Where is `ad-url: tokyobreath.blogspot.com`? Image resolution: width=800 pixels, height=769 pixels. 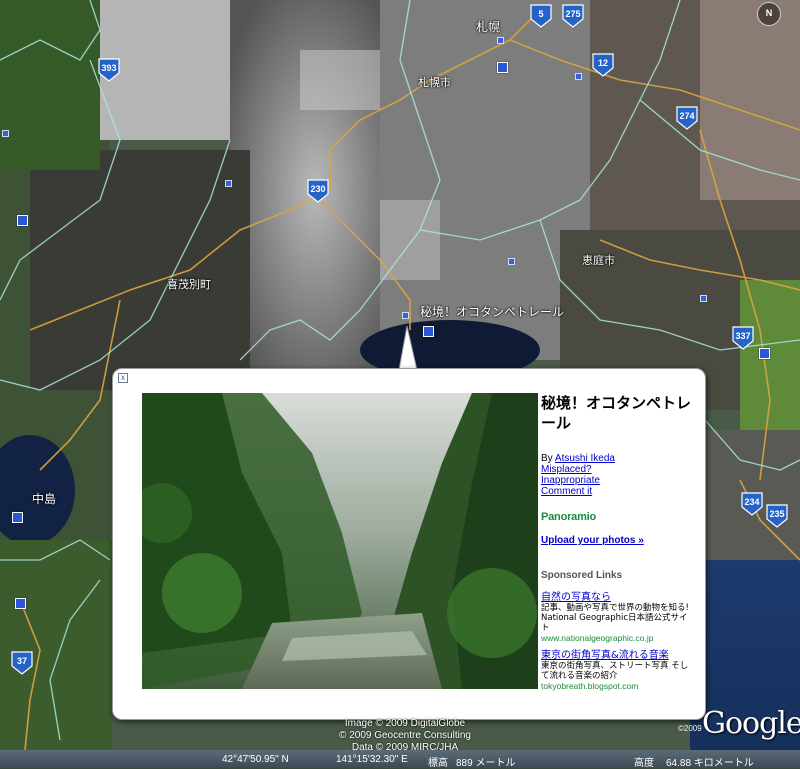 ad-url: tokyobreath.blogspot.com is located at coordinates (616, 686).